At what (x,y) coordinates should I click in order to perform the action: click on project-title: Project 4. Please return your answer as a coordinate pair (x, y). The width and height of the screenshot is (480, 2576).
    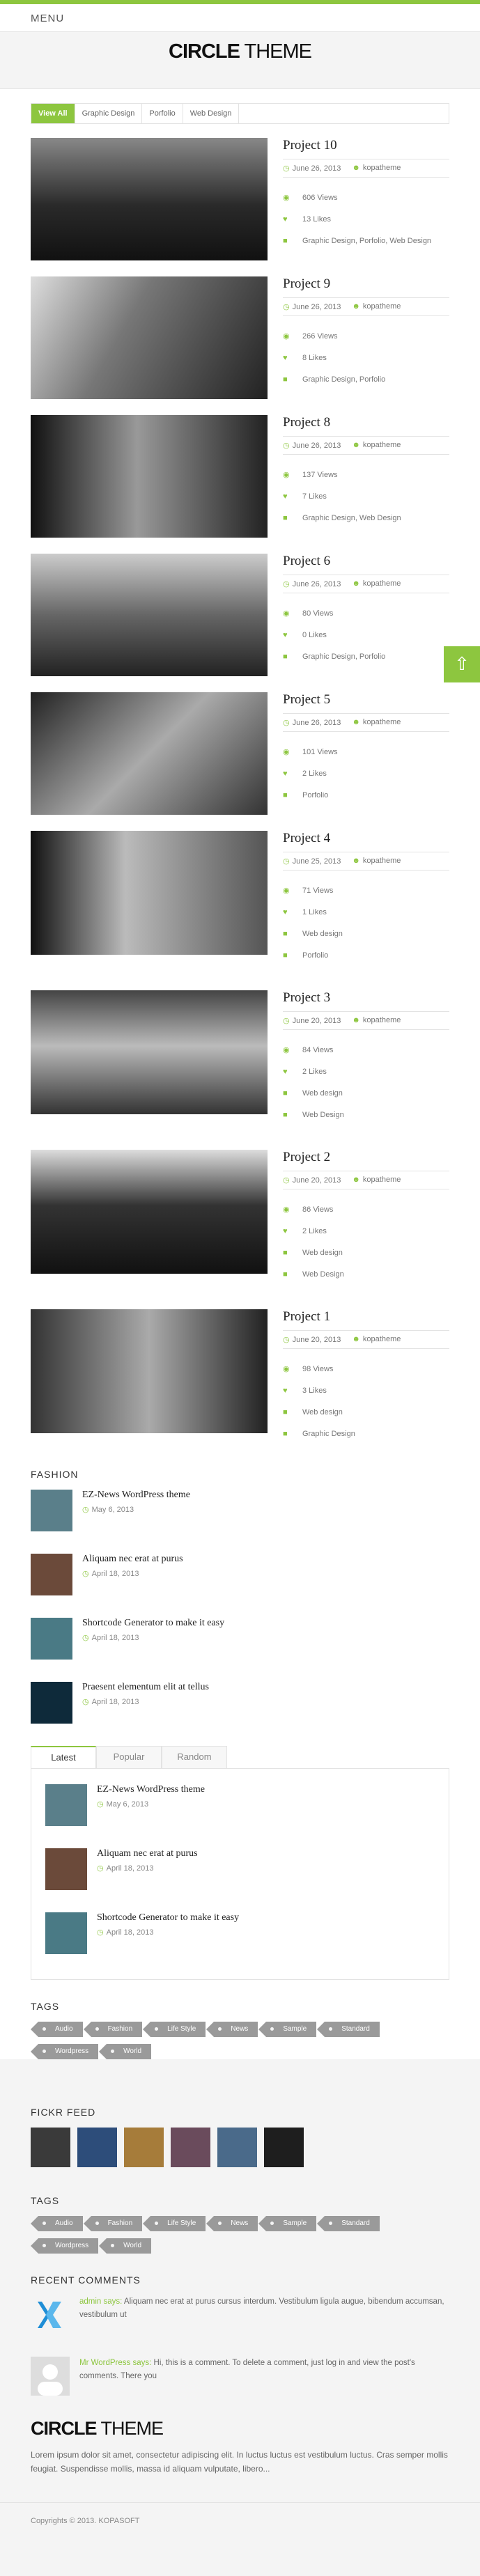
    Looking at the image, I should click on (366, 838).